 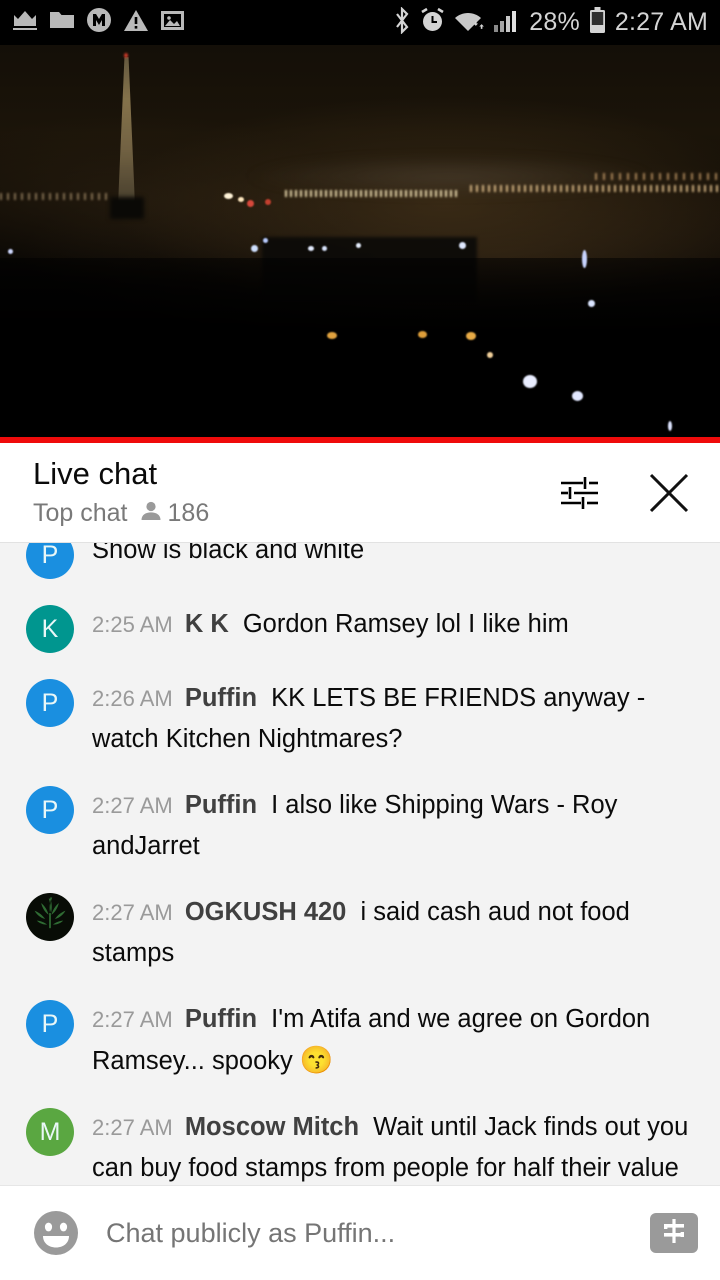 I want to click on monument-base-shadow, so click(x=127, y=208).